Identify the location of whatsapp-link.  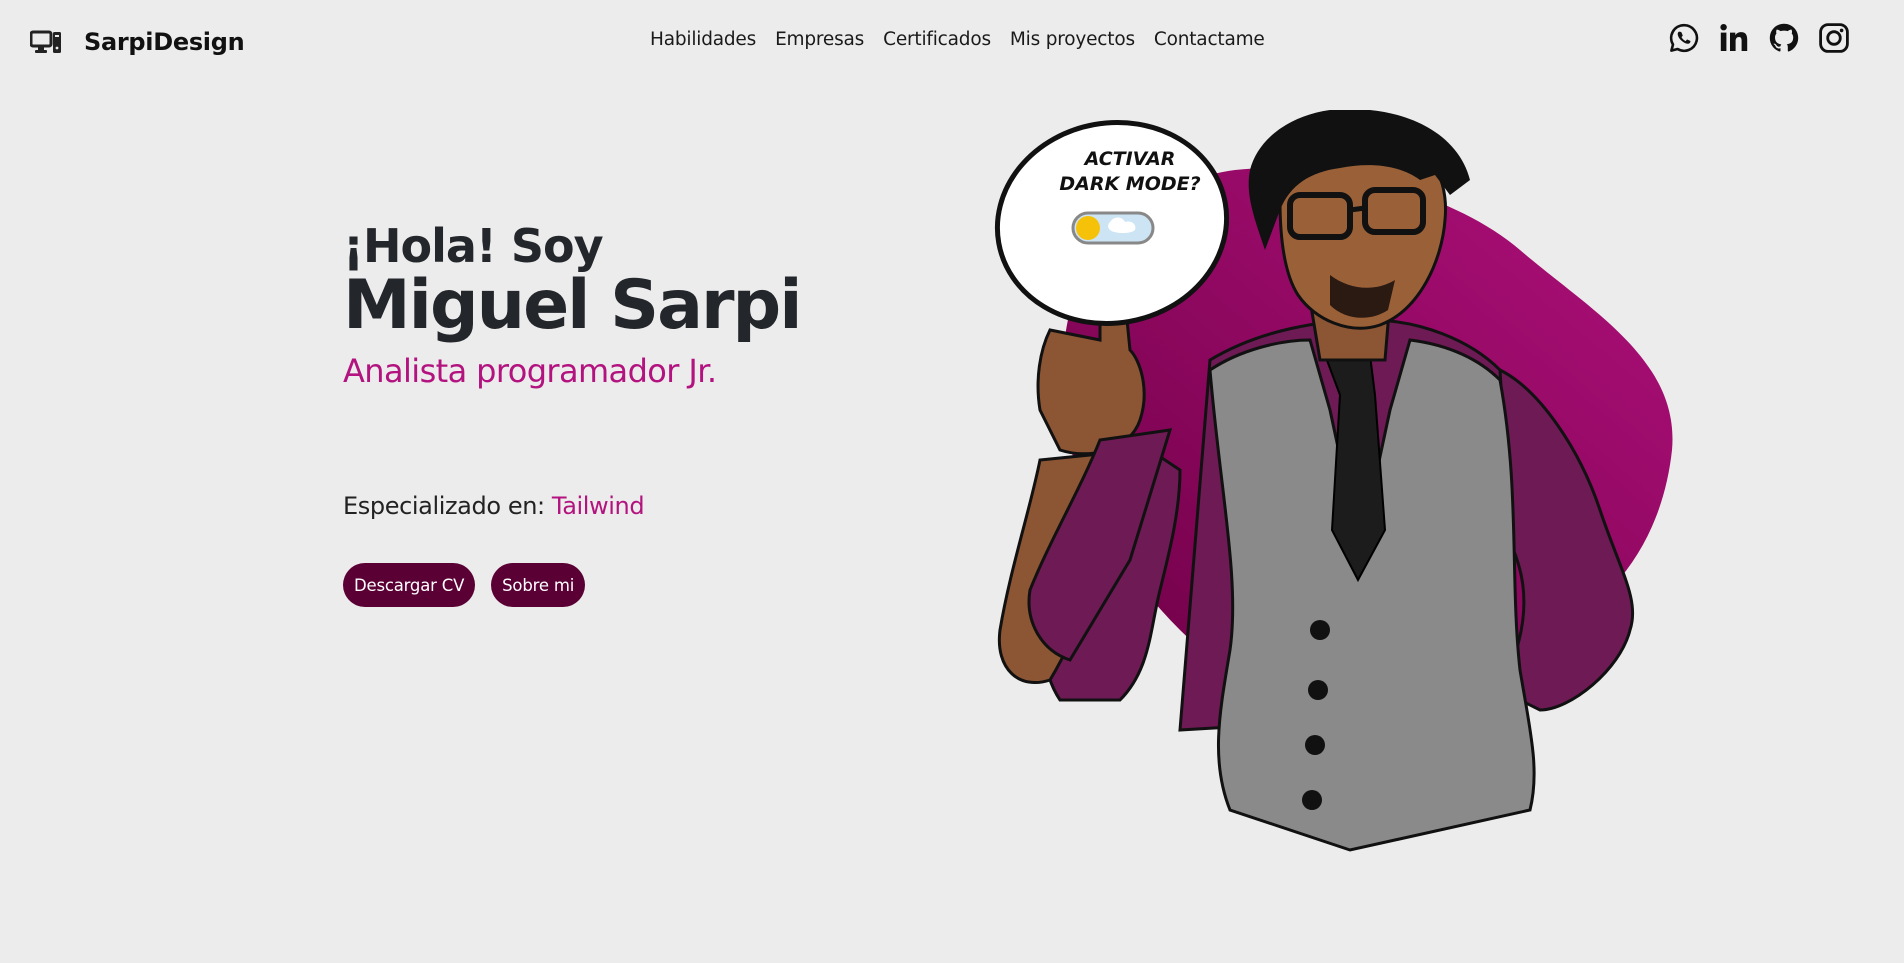
(1684, 38).